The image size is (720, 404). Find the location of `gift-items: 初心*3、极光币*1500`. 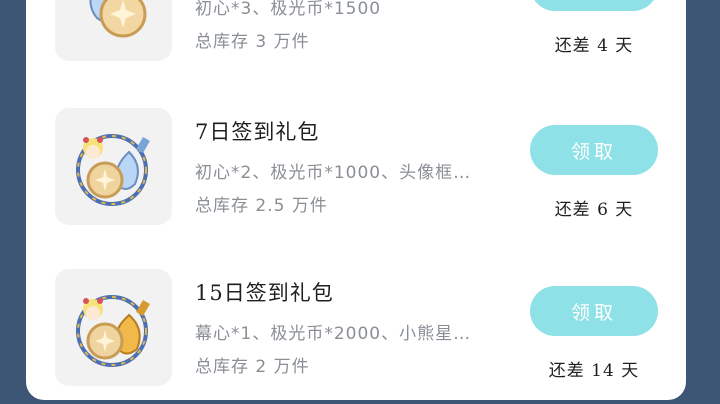

gift-items: 初心*3、极光币*1500 is located at coordinates (288, 9).